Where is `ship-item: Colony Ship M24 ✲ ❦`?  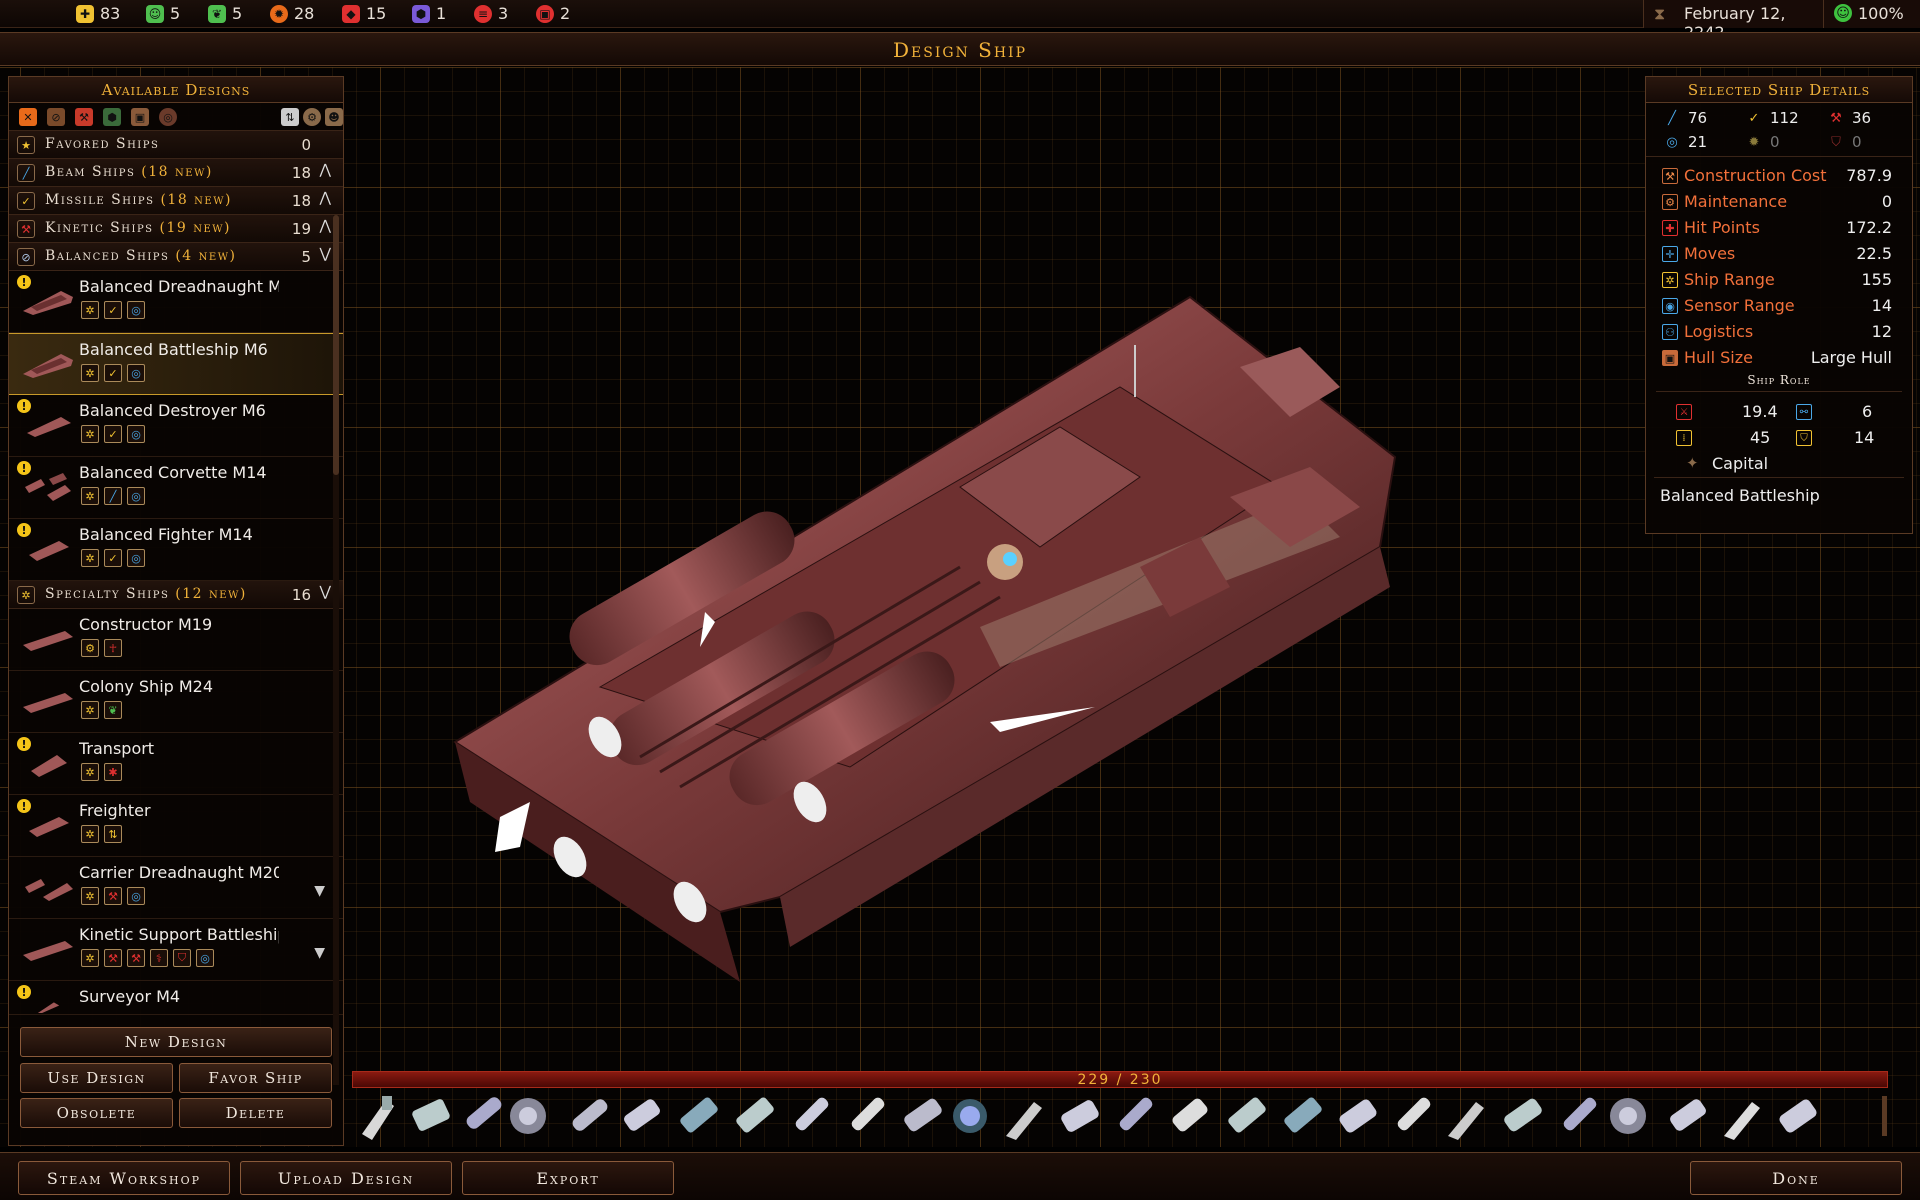
ship-item: Colony Ship M24 ✲ ❦ is located at coordinates (176, 702).